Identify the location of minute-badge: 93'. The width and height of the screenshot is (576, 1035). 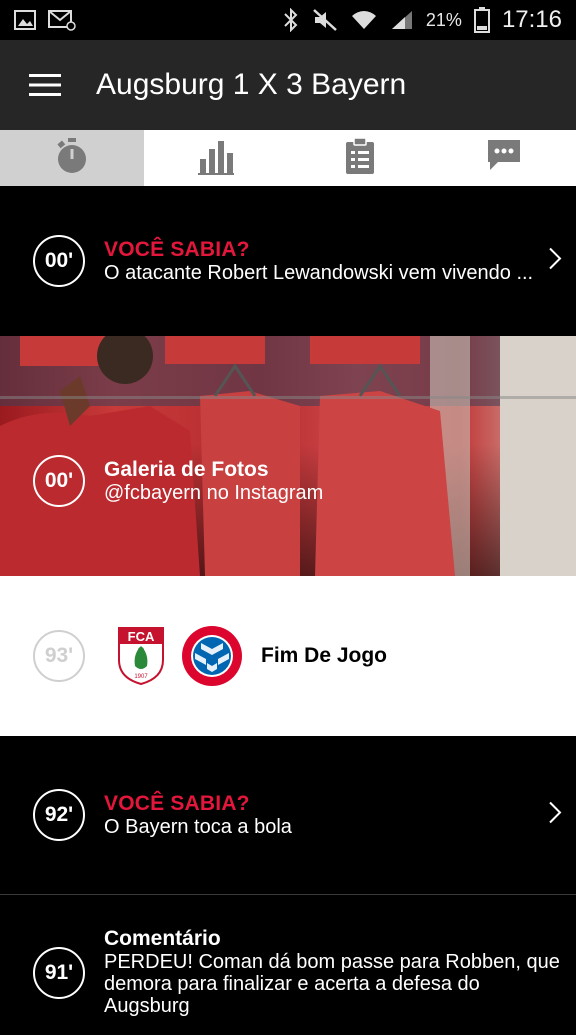
(59, 656).